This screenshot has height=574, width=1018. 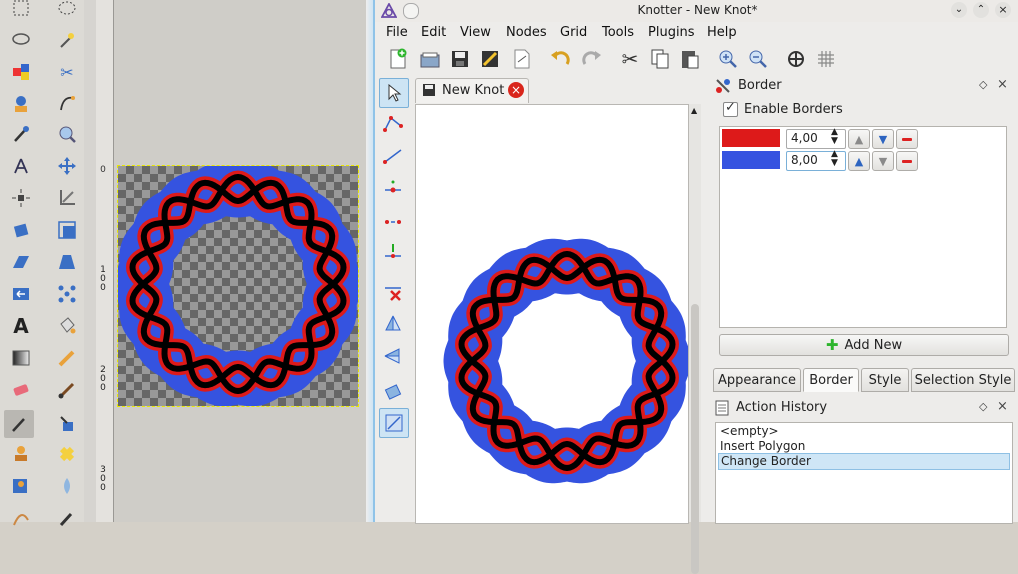 What do you see at coordinates (21, 11) in the screenshot?
I see `rect-select-icon` at bounding box center [21, 11].